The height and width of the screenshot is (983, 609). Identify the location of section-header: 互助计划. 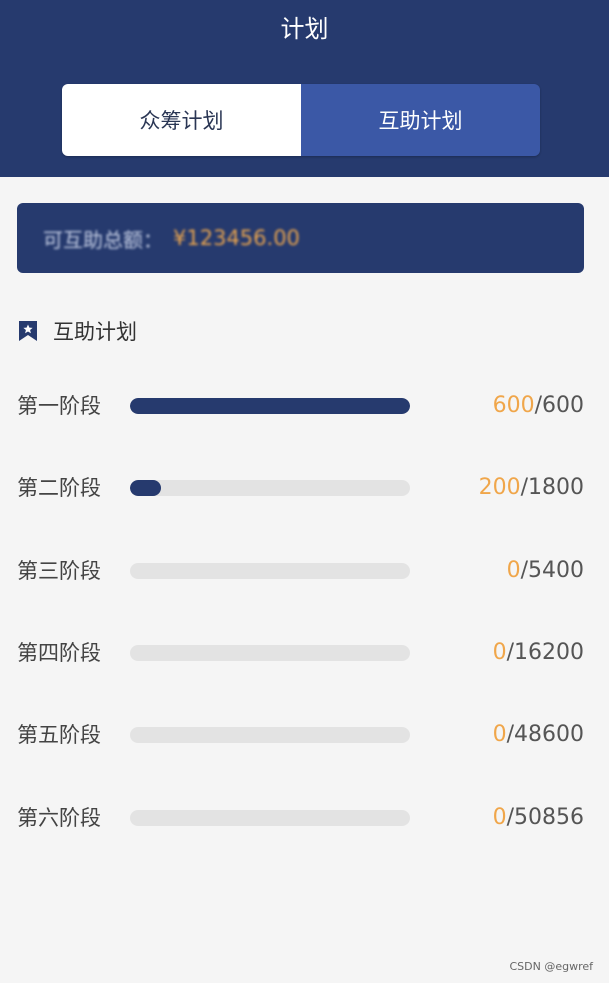
(77, 331).